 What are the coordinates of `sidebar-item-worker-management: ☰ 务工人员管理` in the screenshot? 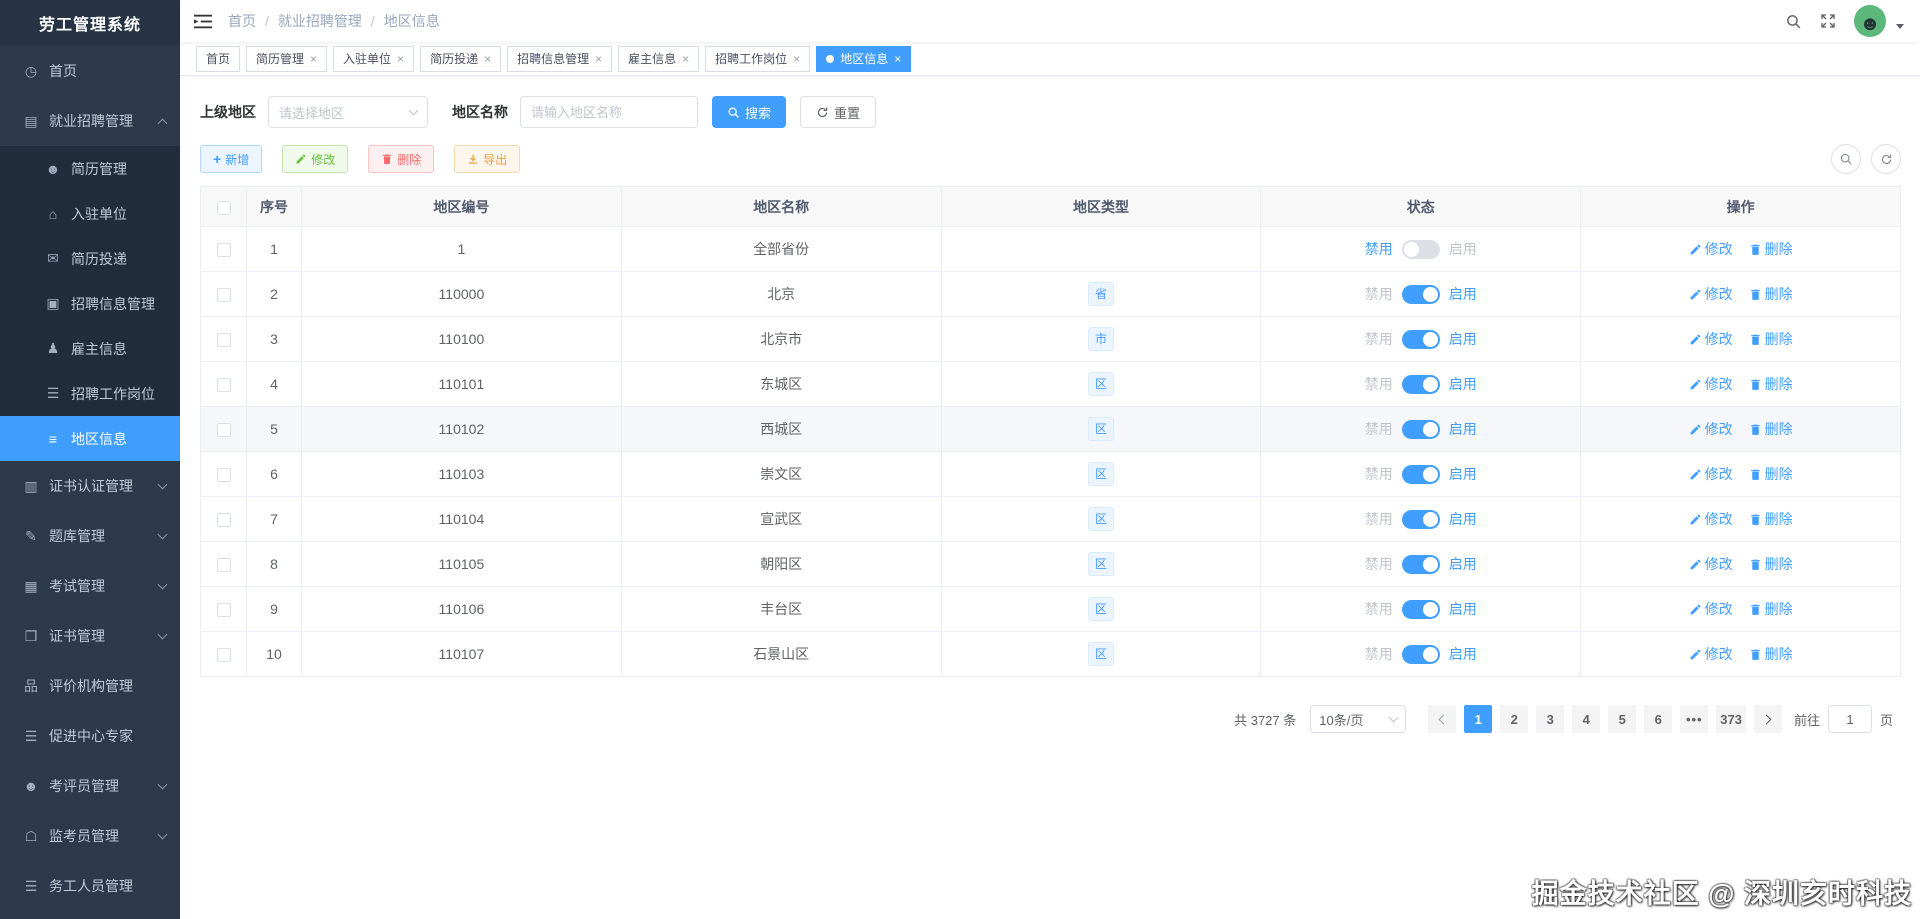 It's located at (90, 886).